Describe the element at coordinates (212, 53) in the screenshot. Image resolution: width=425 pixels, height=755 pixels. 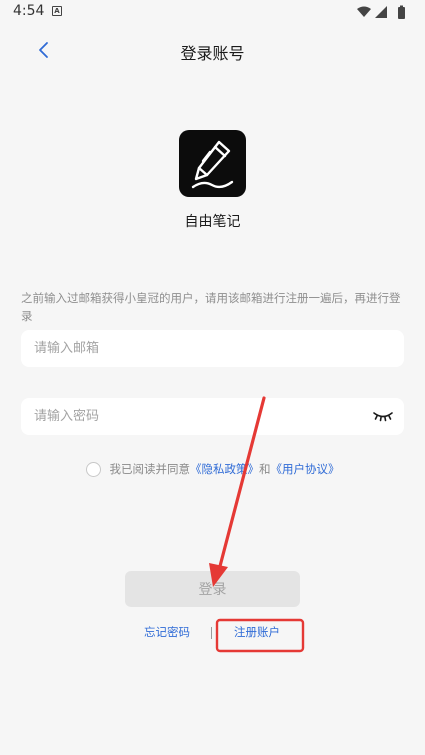
I see `page-title: 登录账号` at that location.